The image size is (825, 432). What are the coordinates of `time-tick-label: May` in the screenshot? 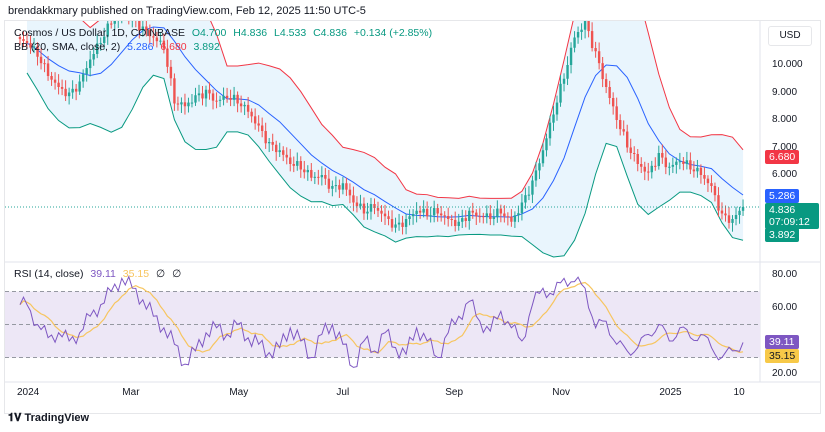 It's located at (239, 392).